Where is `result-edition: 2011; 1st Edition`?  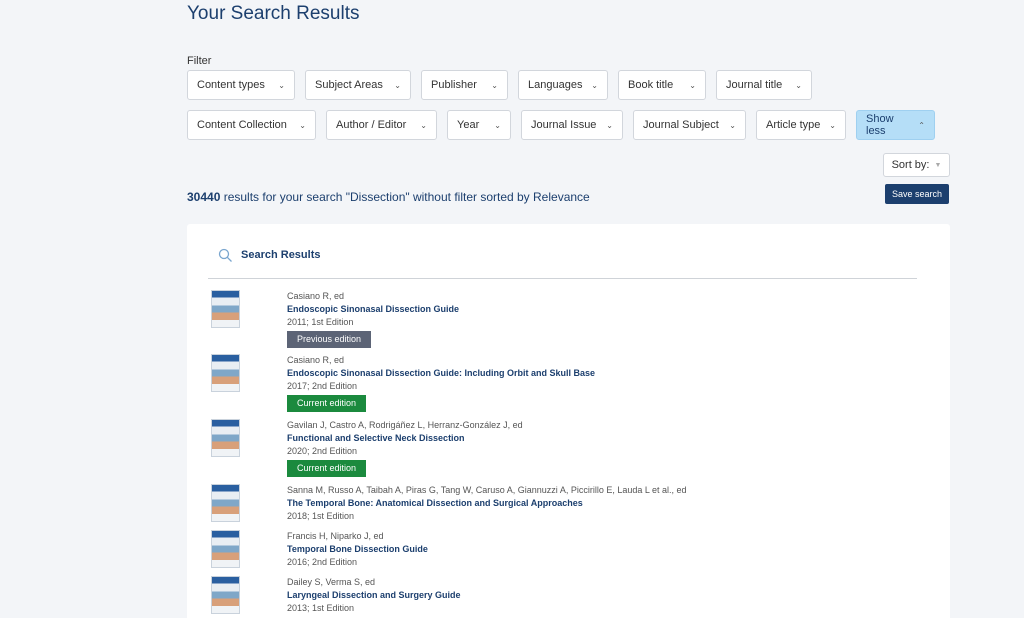
result-edition: 2011; 1st Edition is located at coordinates (320, 322).